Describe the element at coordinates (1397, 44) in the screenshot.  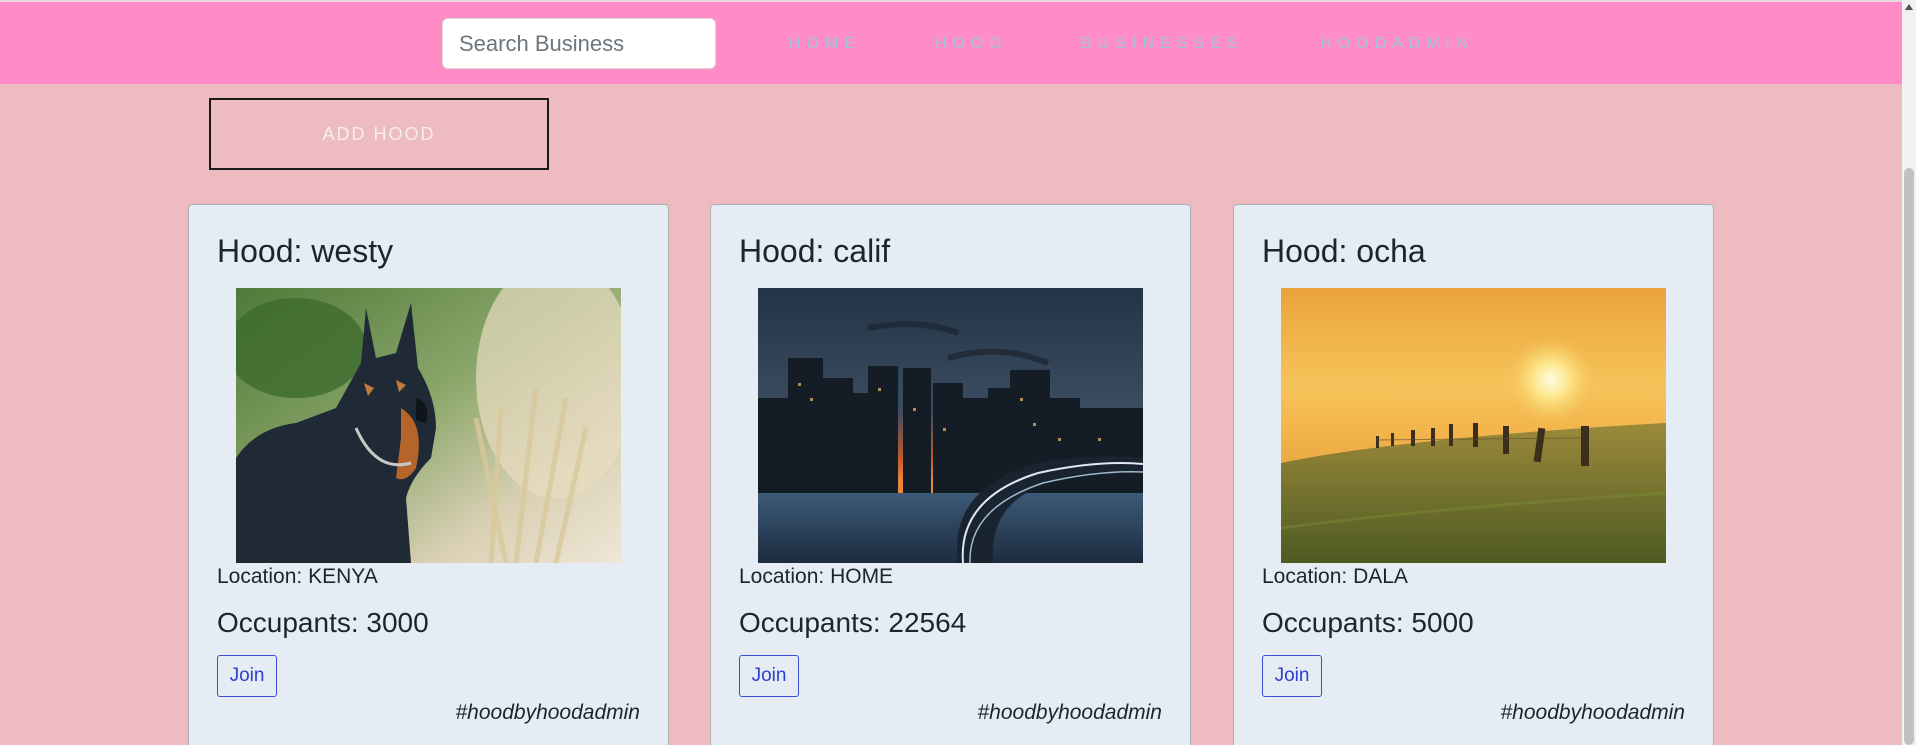
I see `nav-link-hoodadmin: HOODADMIN` at that location.